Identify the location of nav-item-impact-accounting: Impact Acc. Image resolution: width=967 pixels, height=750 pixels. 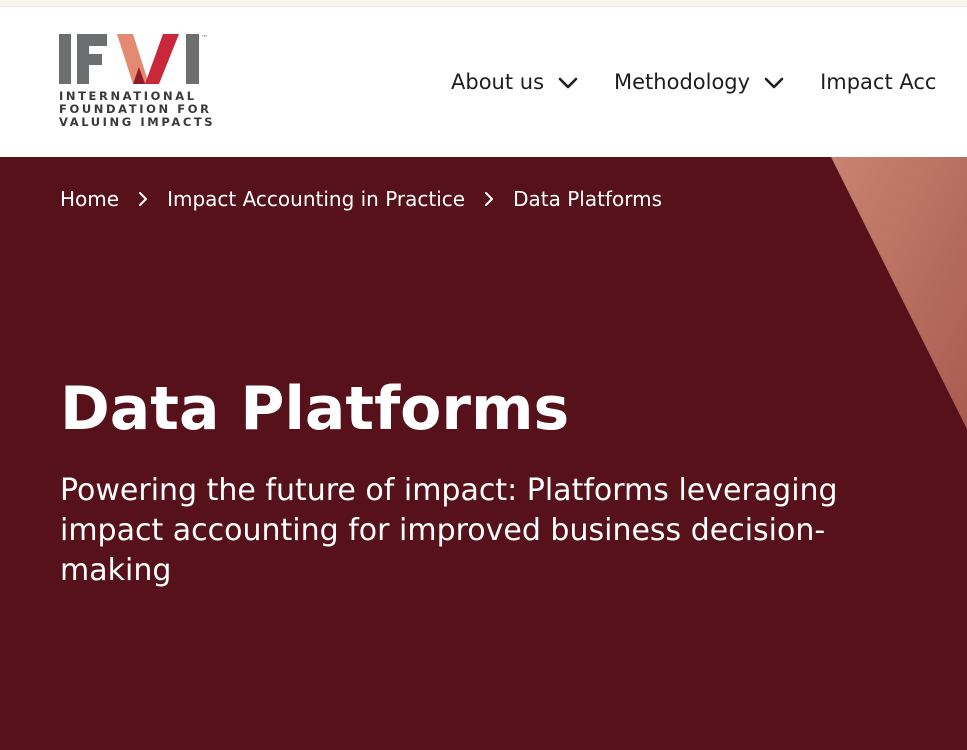
(878, 82).